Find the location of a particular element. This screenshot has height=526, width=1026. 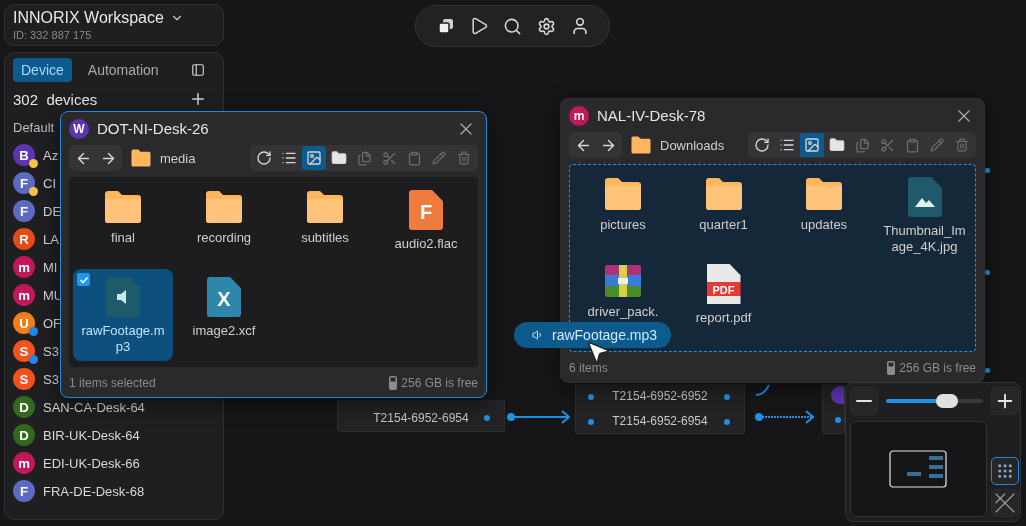

flow-node: T2154-6952-6954 is located at coordinates (421, 416).